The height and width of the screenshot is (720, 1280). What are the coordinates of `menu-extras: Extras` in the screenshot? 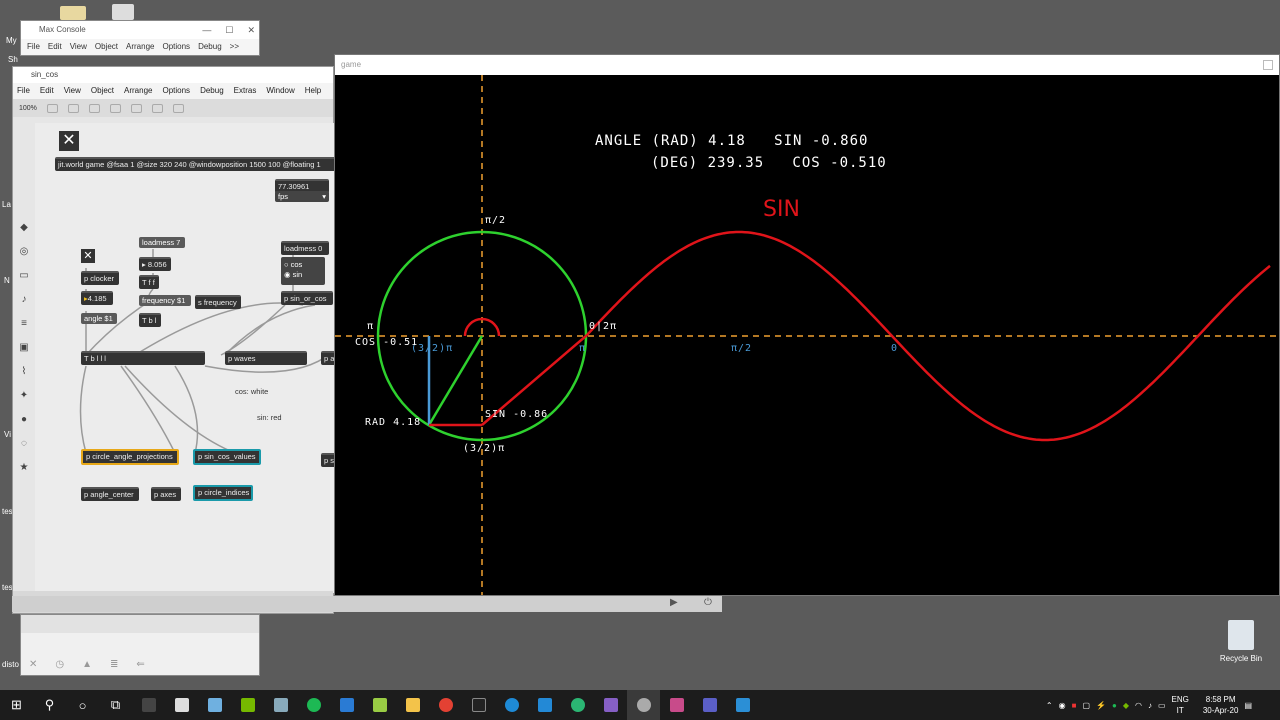 It's located at (245, 91).